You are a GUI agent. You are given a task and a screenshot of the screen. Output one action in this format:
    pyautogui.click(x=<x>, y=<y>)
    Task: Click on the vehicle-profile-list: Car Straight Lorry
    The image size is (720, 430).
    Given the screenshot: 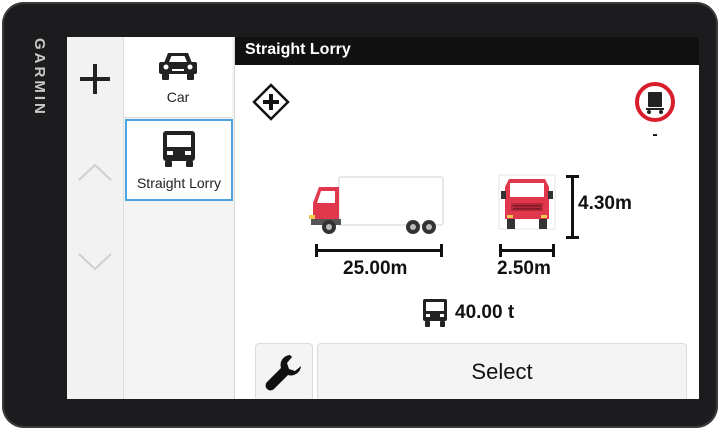 What is the action you would take?
    pyautogui.click(x=179, y=218)
    